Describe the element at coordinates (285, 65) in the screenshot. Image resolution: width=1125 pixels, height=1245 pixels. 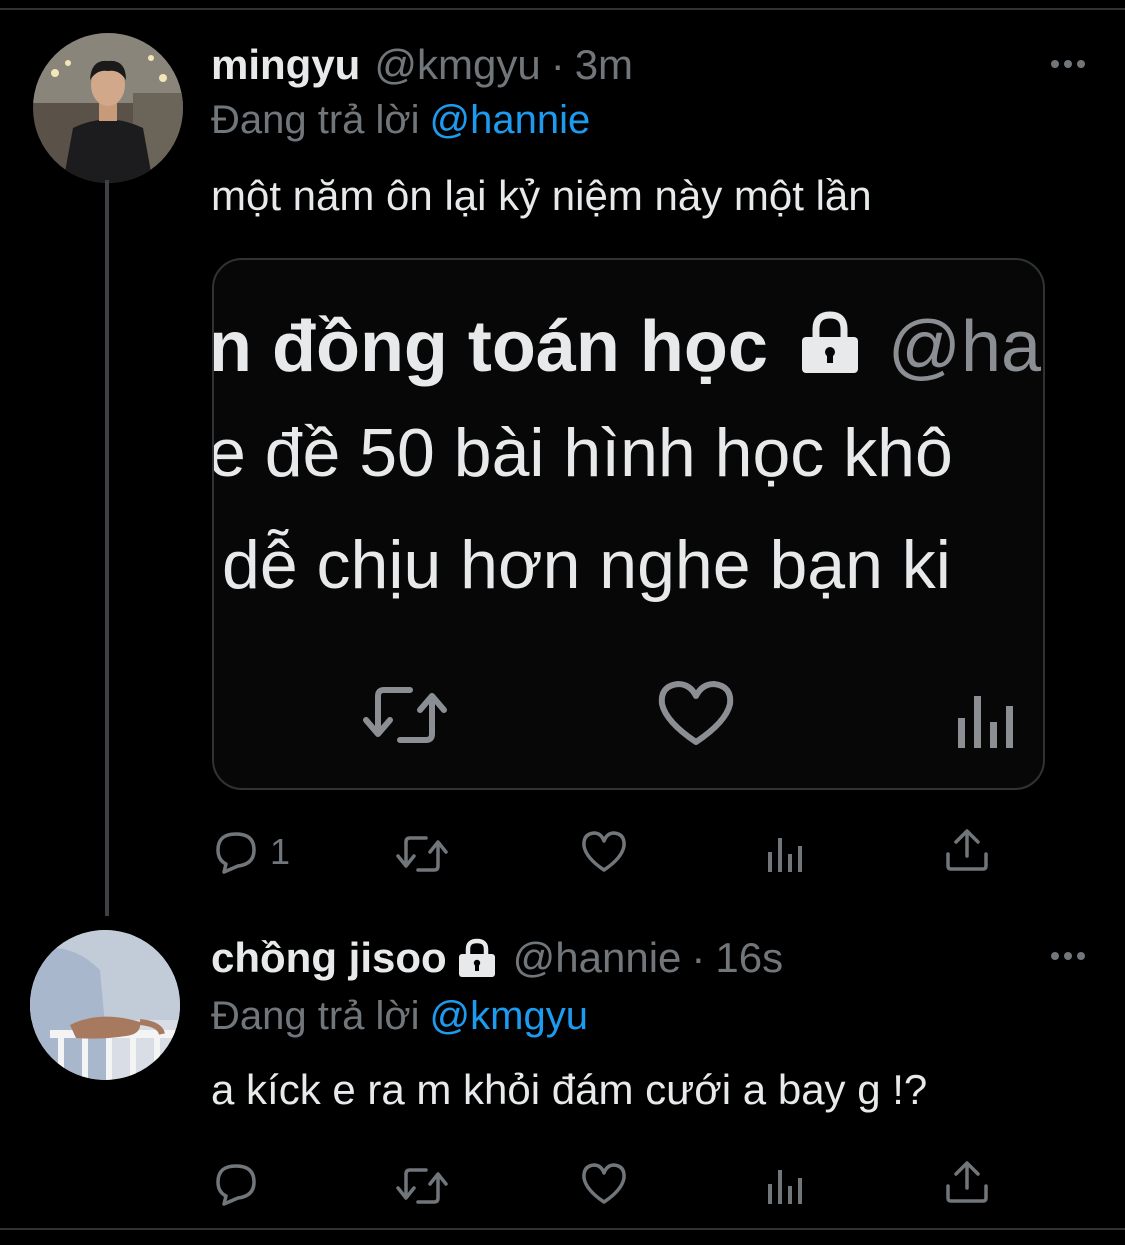
I see `display-name: mingyu` at that location.